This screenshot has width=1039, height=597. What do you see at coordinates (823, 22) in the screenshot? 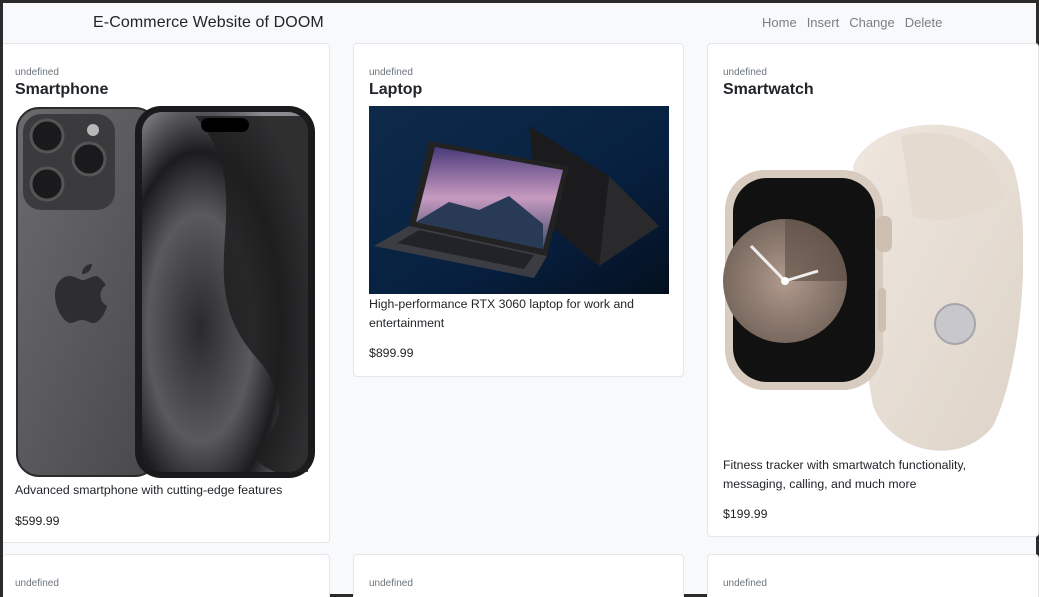
I see `nav-link-insert: Insert` at bounding box center [823, 22].